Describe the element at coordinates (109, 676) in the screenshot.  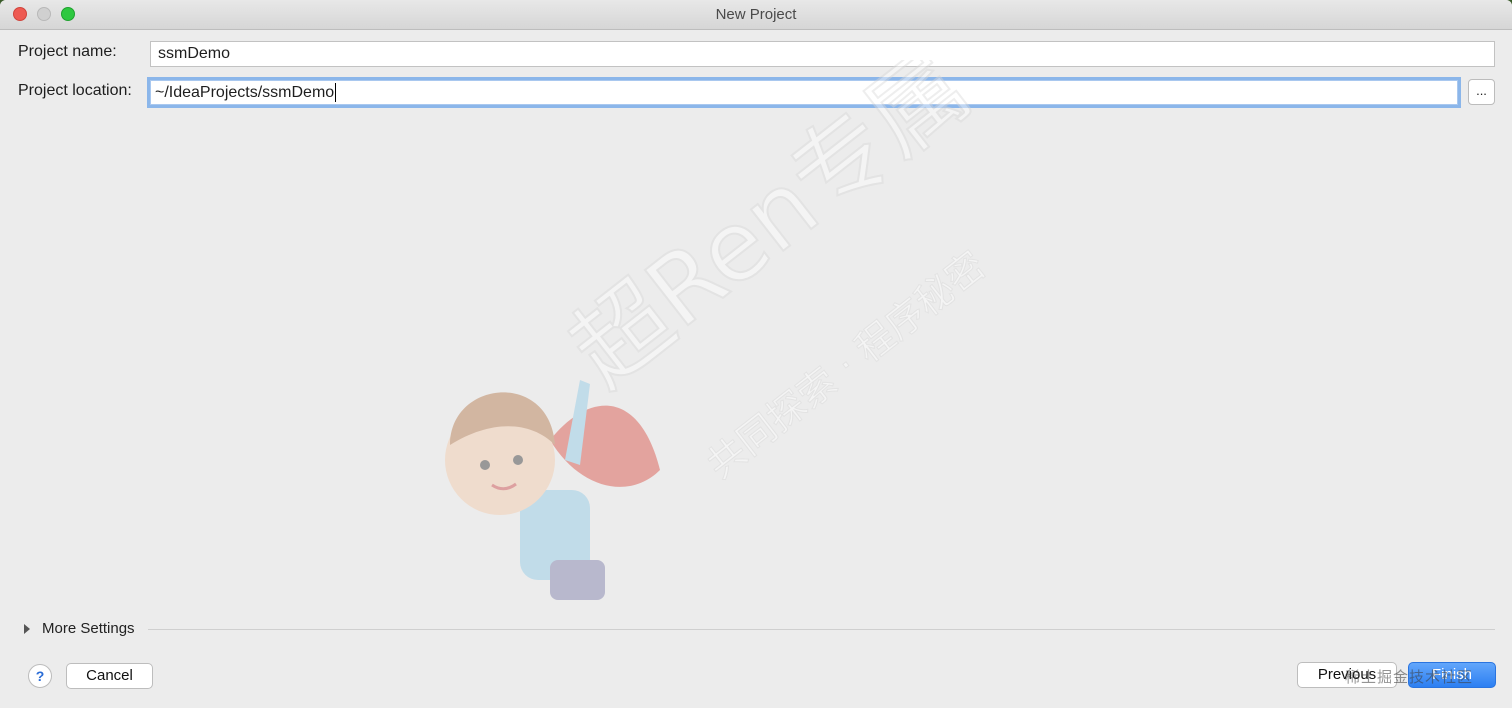
I see `cancel-button: Cancel` at that location.